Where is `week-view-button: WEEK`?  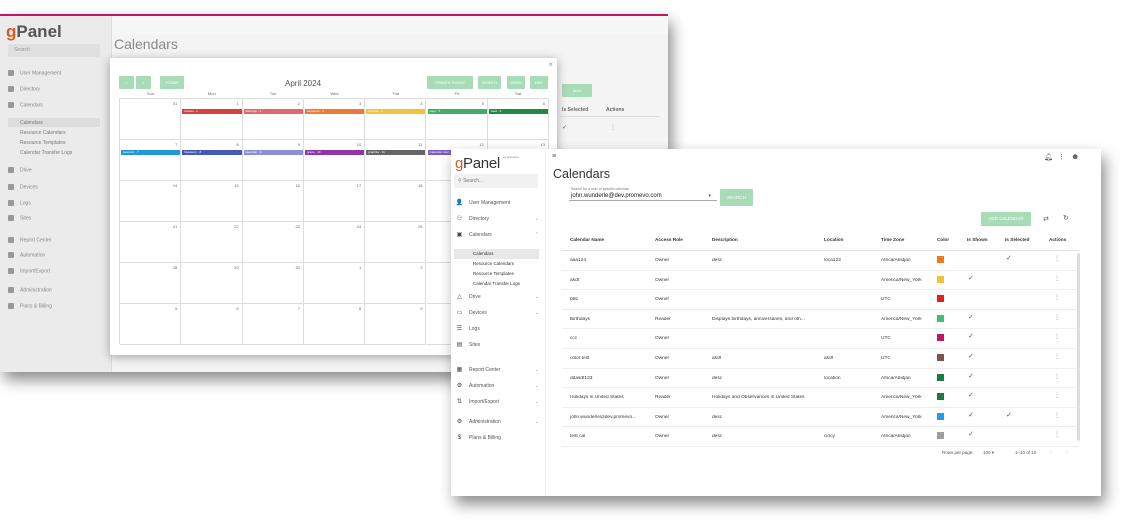
week-view-button: WEEK is located at coordinates (516, 82).